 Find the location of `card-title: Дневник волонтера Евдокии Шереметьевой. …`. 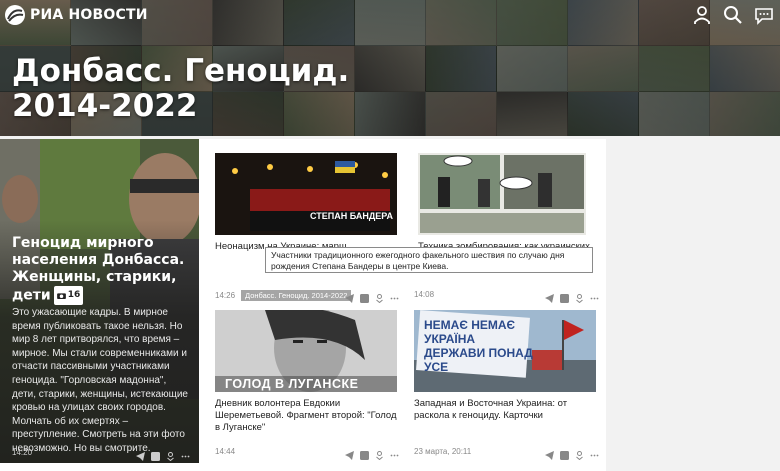

card-title: Дневник волонтера Евдокии Шереметьевой. … is located at coordinates (306, 416).